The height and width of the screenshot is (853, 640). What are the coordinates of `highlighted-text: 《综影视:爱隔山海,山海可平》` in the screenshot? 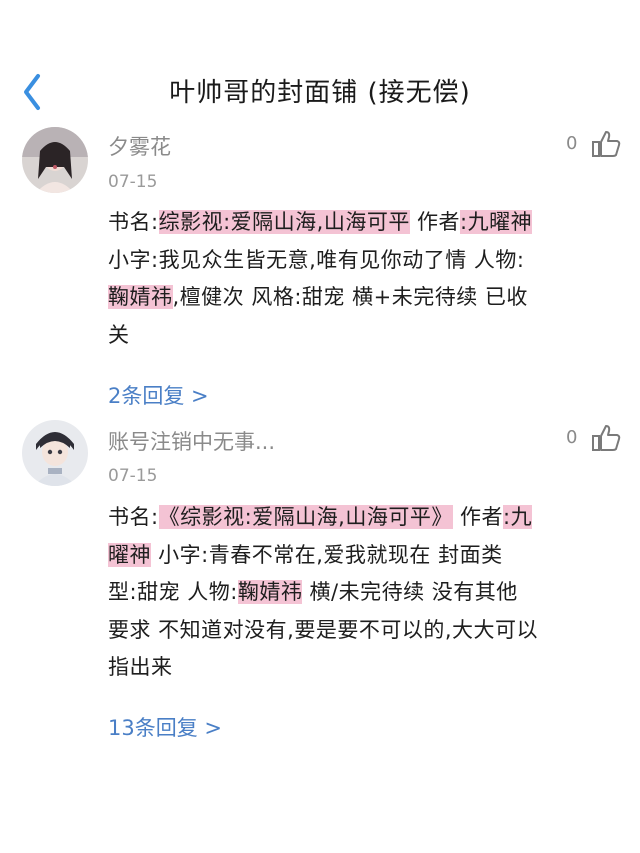 It's located at (305, 517).